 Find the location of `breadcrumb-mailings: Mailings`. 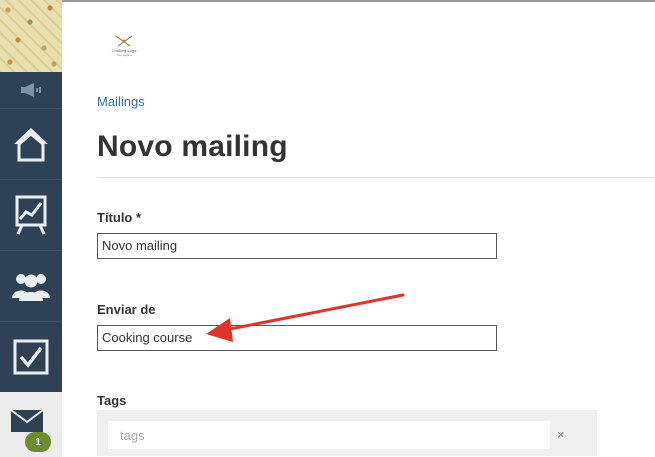

breadcrumb-mailings: Mailings is located at coordinates (121, 101).